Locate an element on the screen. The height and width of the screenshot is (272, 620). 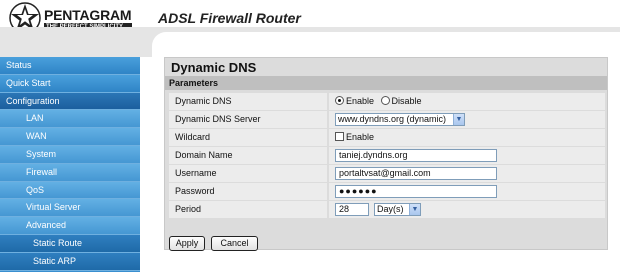
period-unit-value: Day(s) is located at coordinates (390, 209).